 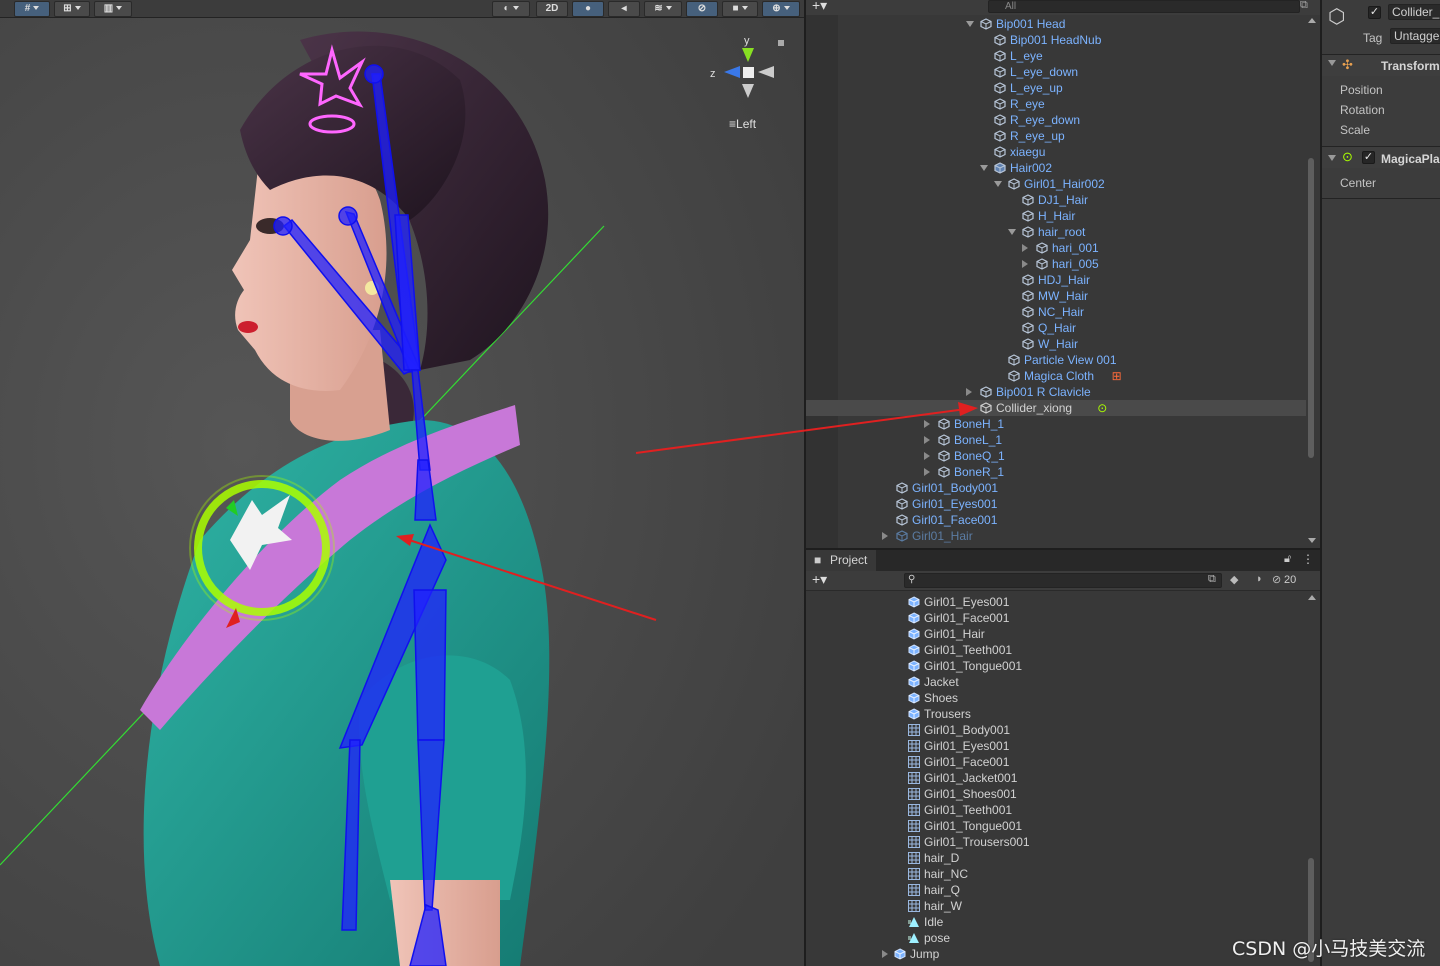 What do you see at coordinates (1056, 264) in the screenshot?
I see `hierarchy-row: hari_005` at bounding box center [1056, 264].